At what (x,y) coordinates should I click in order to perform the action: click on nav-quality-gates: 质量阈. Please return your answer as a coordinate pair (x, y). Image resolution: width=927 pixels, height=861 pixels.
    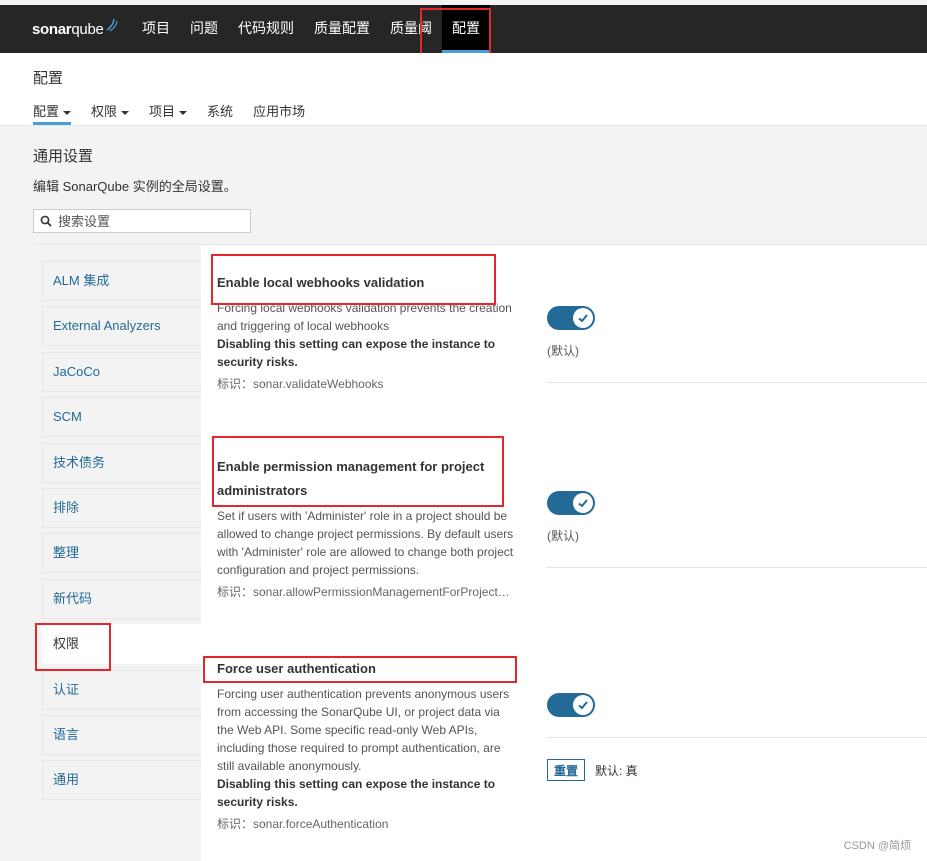
    Looking at the image, I should click on (411, 29).